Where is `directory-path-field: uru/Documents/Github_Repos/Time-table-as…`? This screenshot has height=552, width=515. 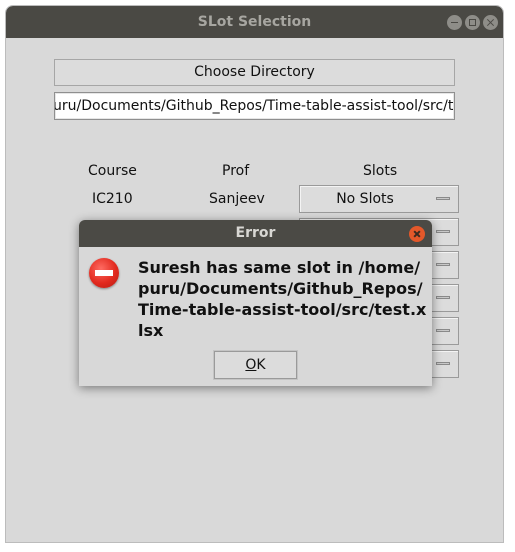
directory-path-field: uru/Documents/Github_Repos/Time-table-as… is located at coordinates (254, 106).